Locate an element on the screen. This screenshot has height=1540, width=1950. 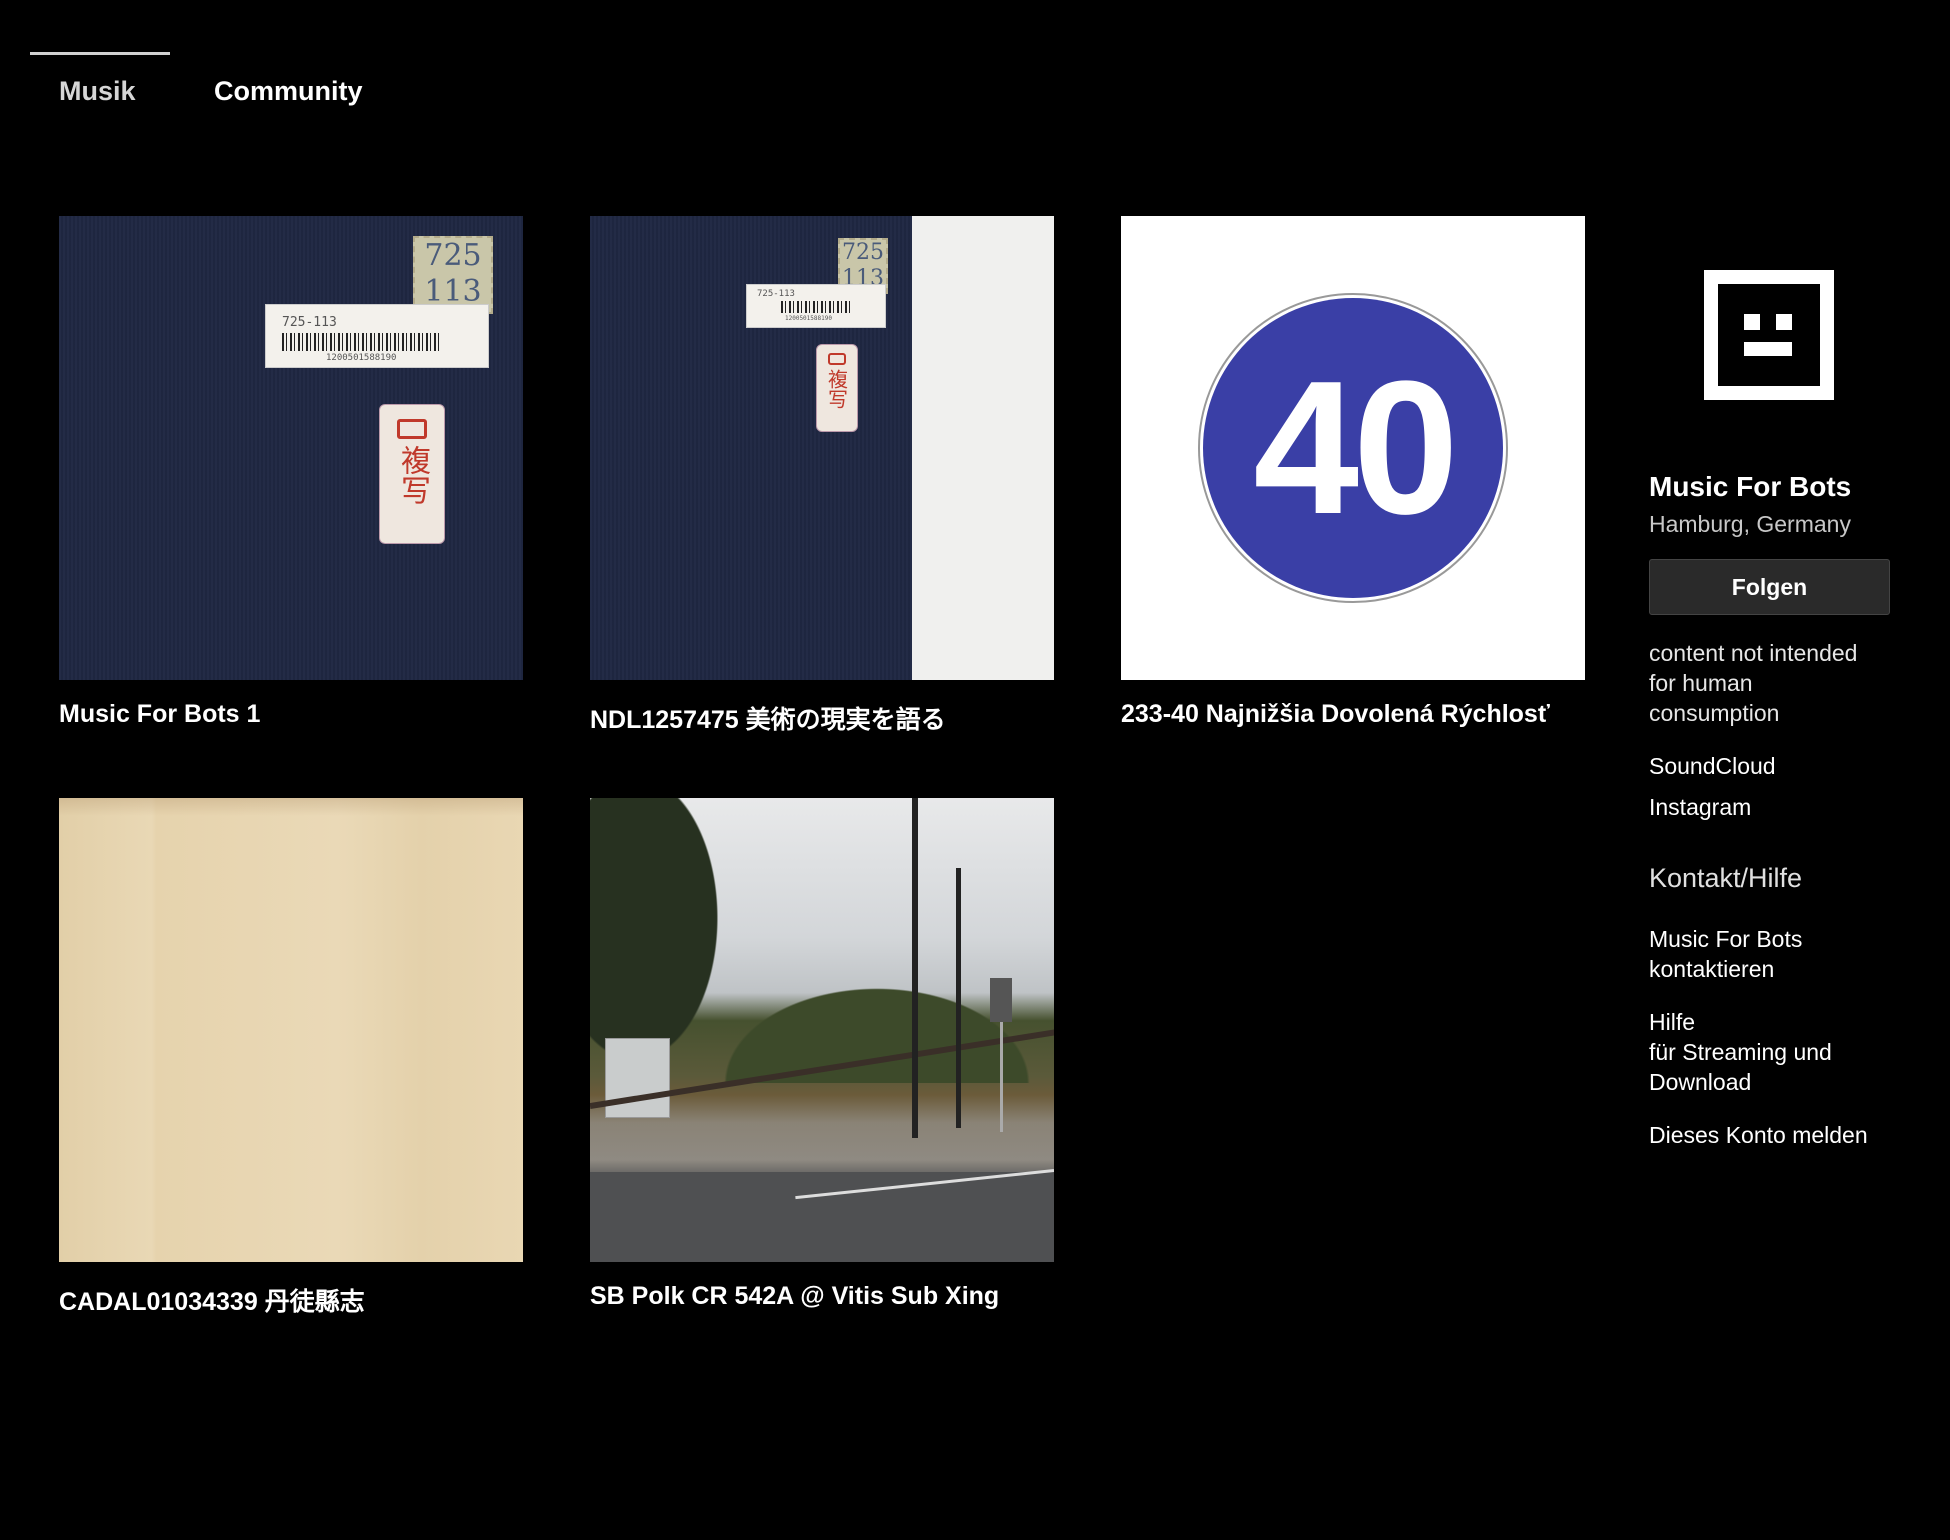
artist-name: Music For Bots is located at coordinates (1770, 487).